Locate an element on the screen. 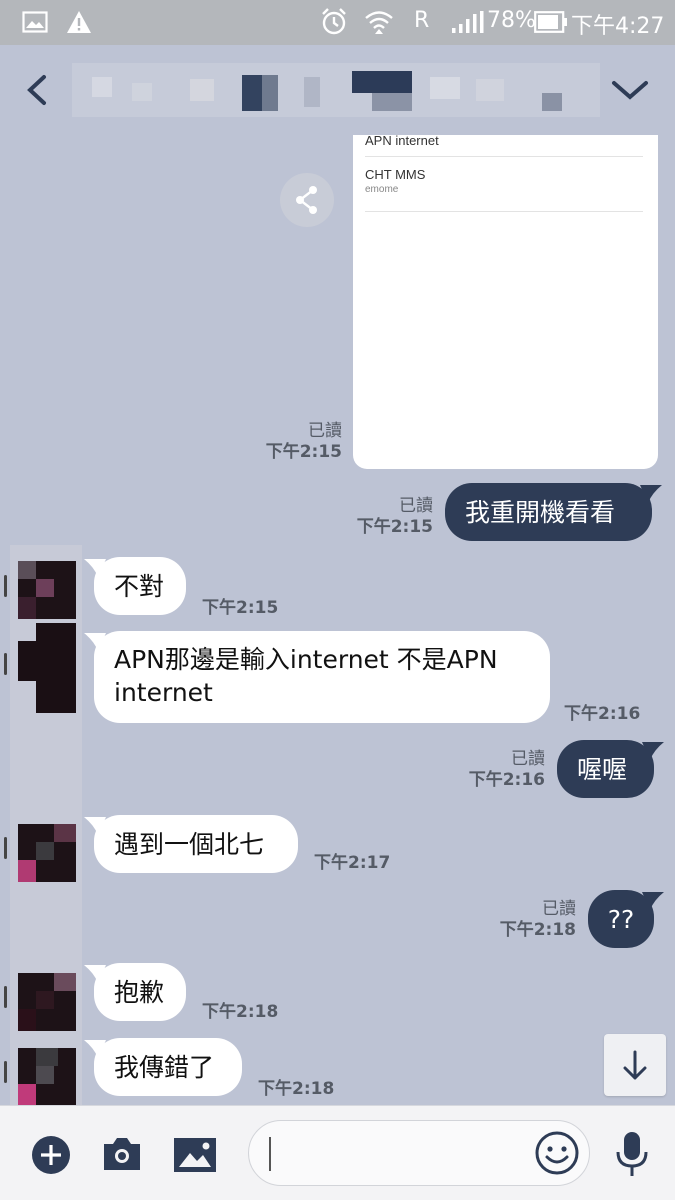 The height and width of the screenshot is (1200, 675). outgoing-message: 我重開機看看 is located at coordinates (548, 512).